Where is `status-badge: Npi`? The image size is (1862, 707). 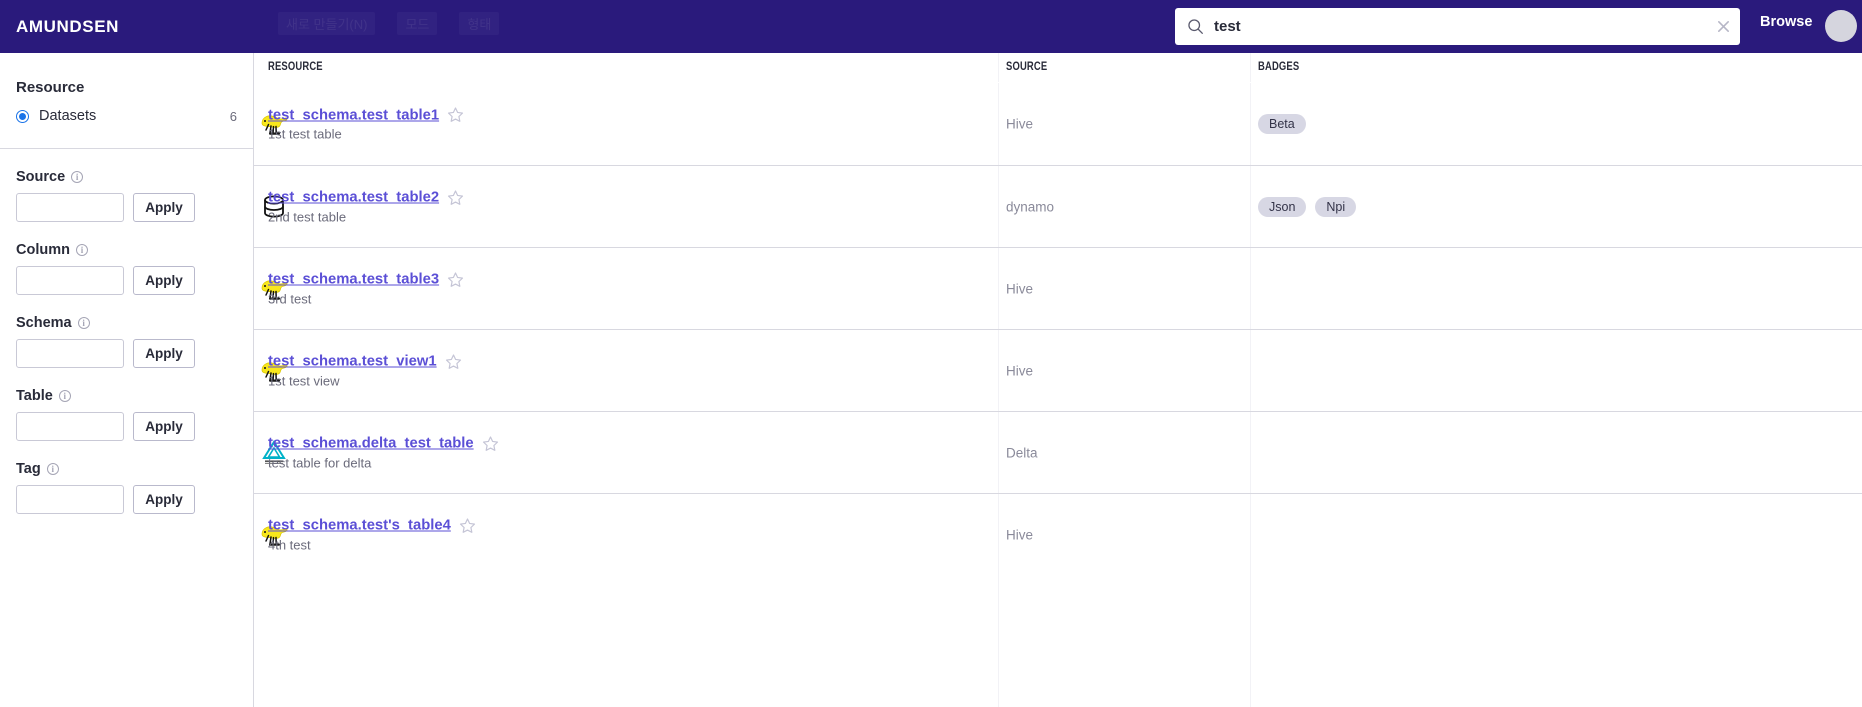
status-badge: Npi is located at coordinates (1336, 206).